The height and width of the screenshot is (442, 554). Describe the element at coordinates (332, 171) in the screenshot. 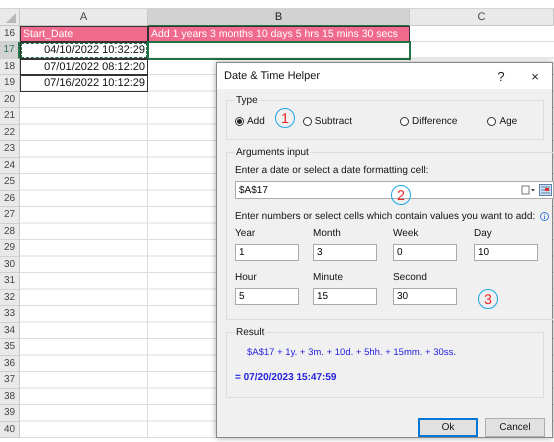

I see `date-prompt: Enter a date or select a date formatting cell:` at that location.